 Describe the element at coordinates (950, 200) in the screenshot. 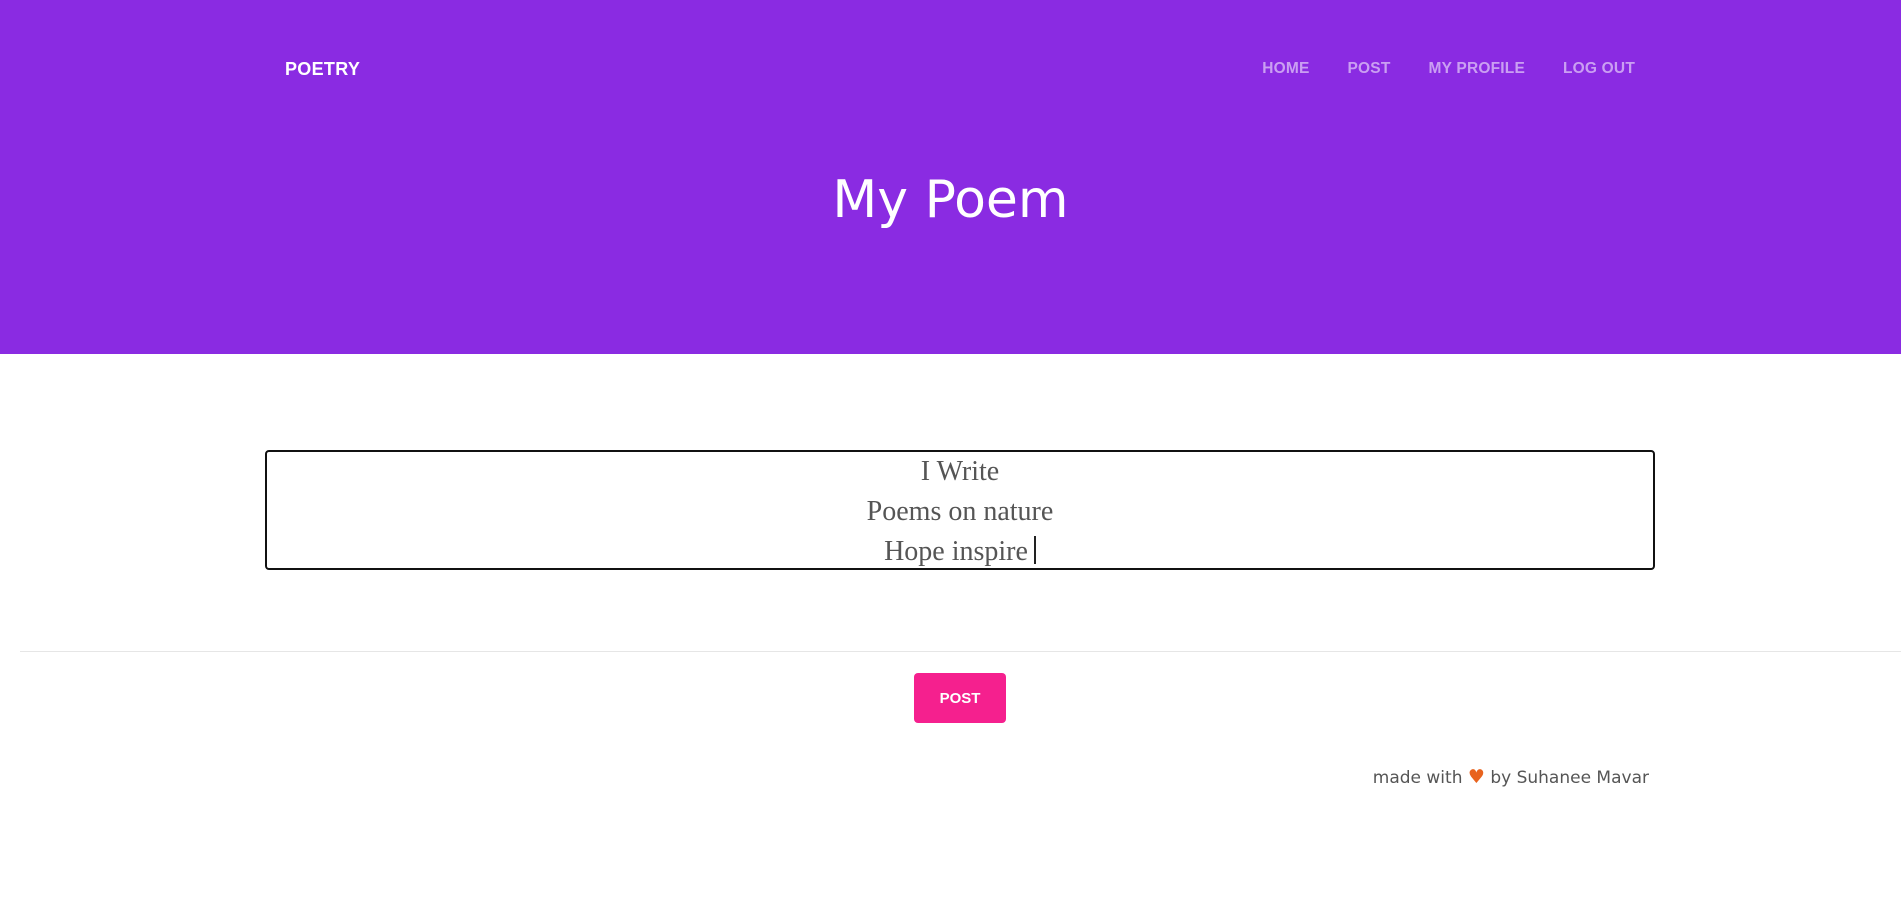

I see `page-title: My Poem` at that location.